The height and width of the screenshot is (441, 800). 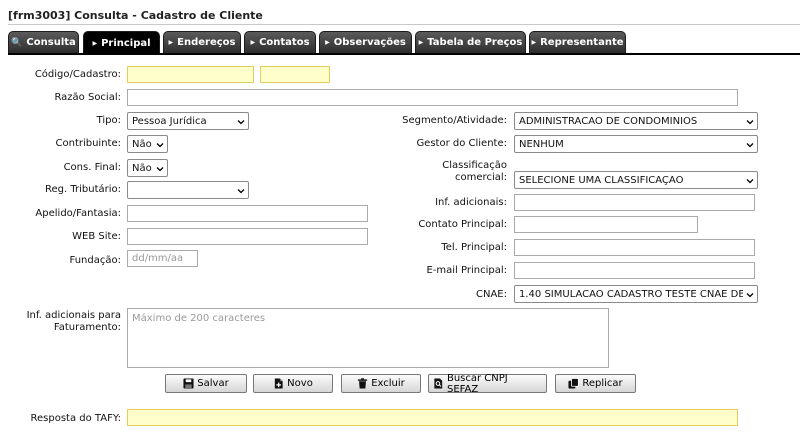 What do you see at coordinates (474, 247) in the screenshot?
I see `tel-principal-label: Tel. Principal:` at bounding box center [474, 247].